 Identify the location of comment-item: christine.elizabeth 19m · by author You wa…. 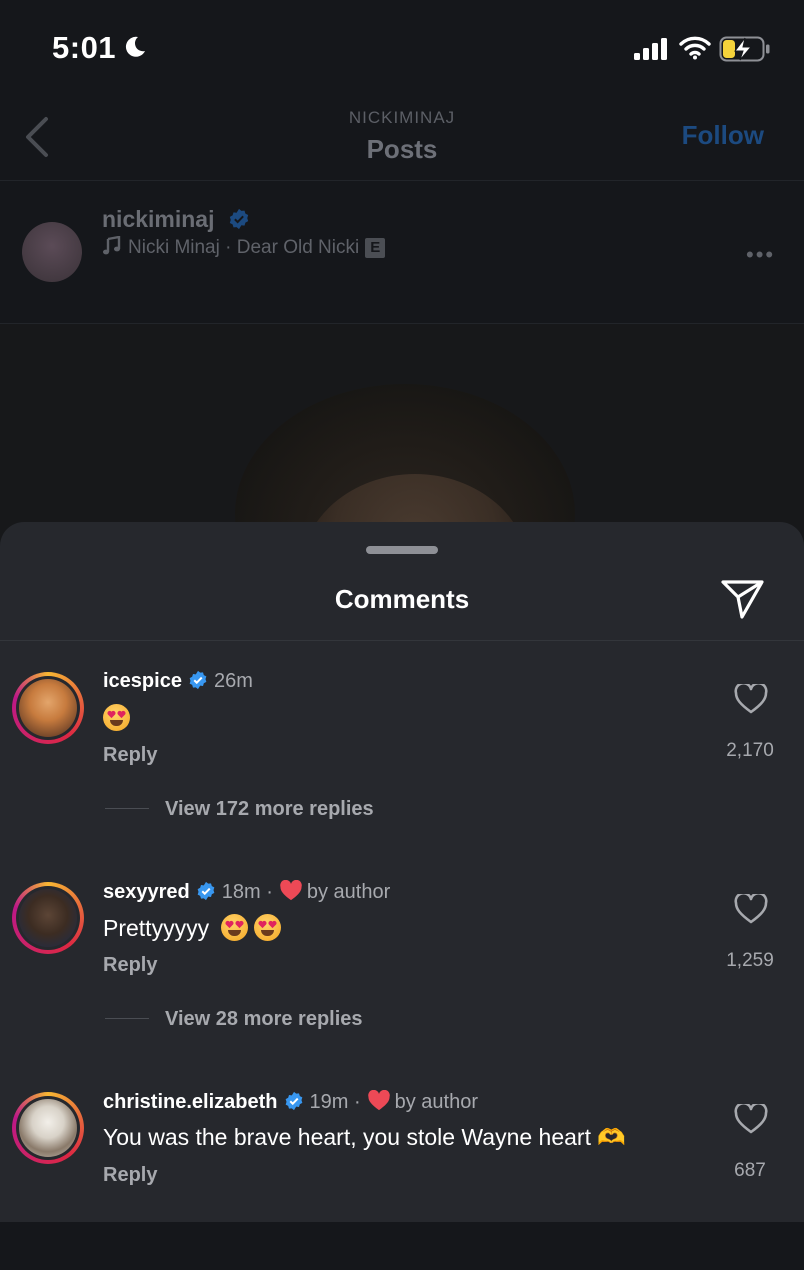
(402, 1180).